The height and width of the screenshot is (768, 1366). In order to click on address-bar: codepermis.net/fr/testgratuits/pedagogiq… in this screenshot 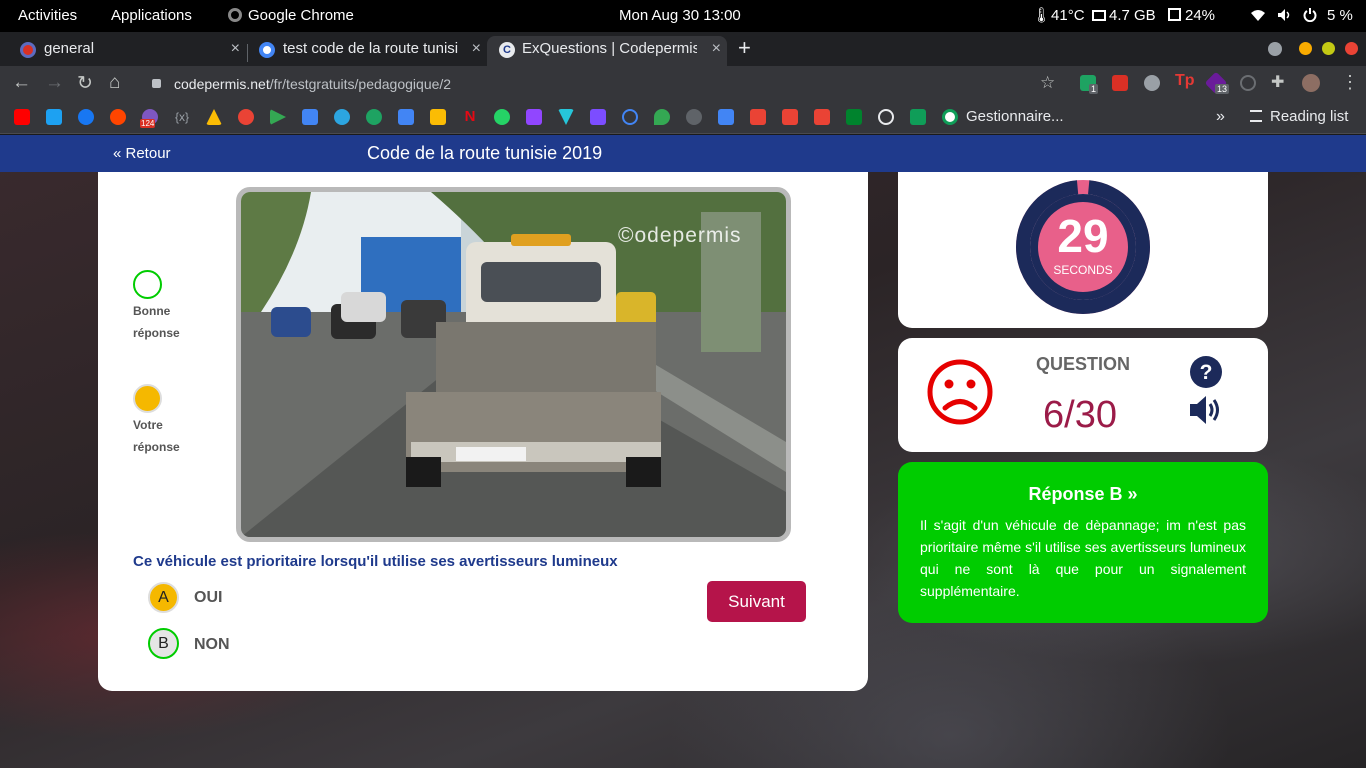, I will do `click(605, 84)`.